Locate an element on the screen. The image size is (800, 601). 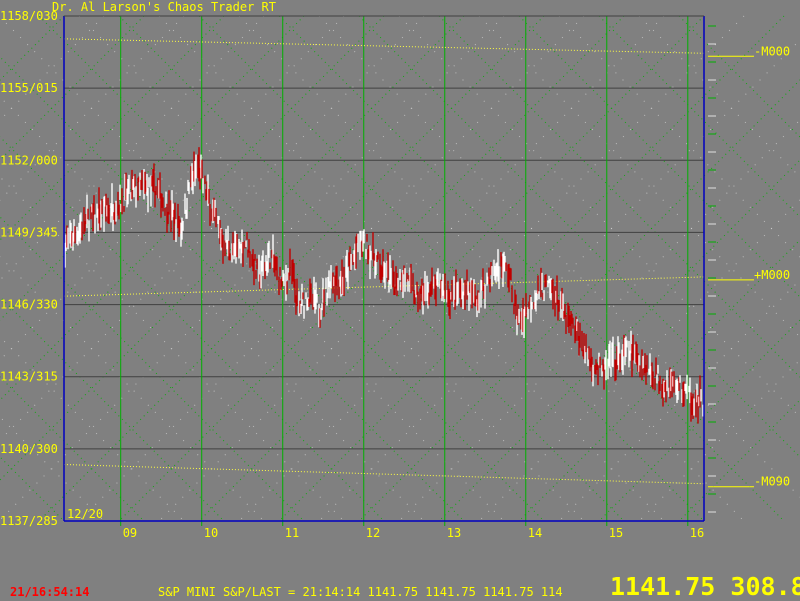
moon-line-label: -M090 is located at coordinates (772, 482).